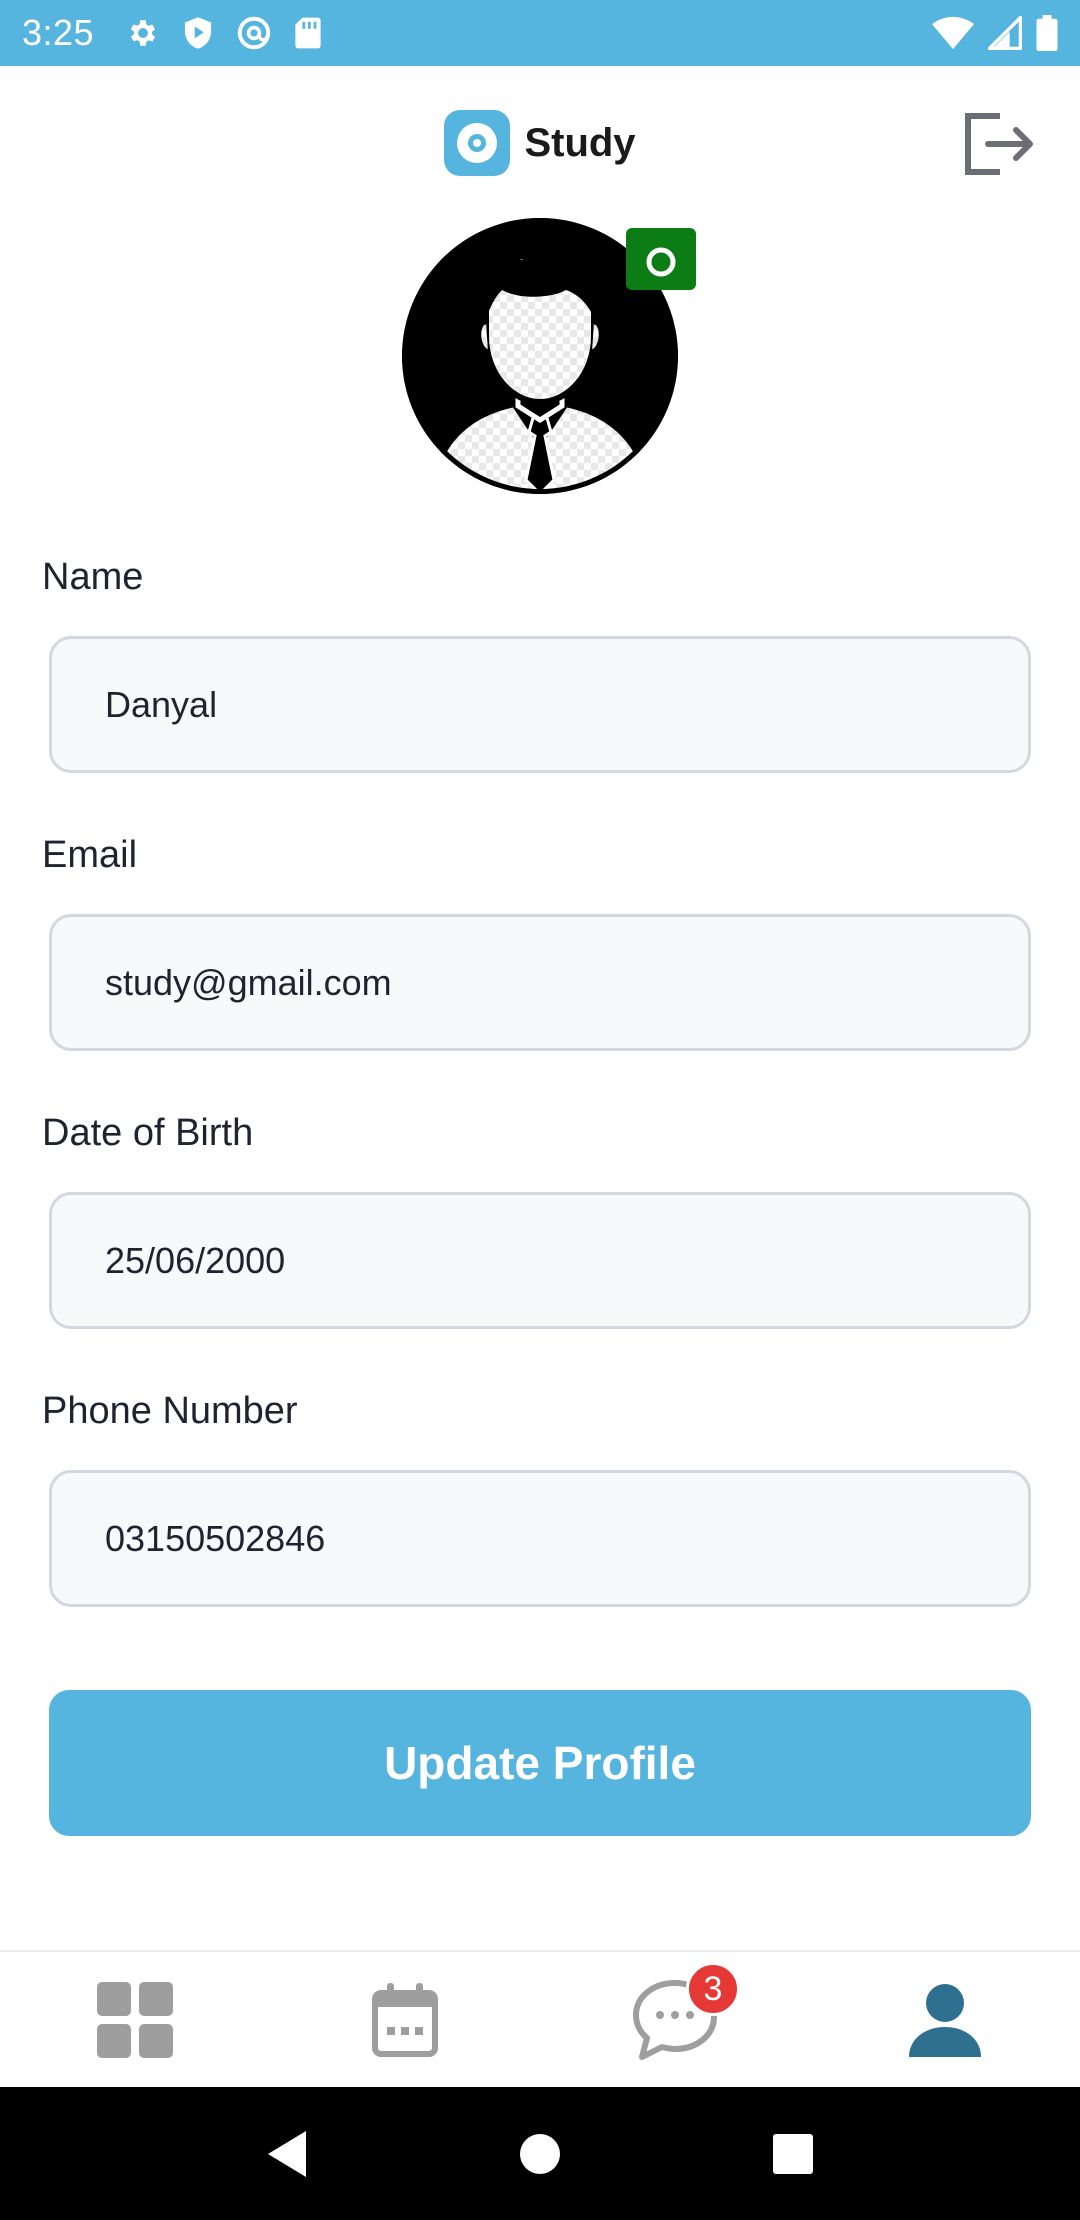  I want to click on name-label: Name, so click(93, 577).